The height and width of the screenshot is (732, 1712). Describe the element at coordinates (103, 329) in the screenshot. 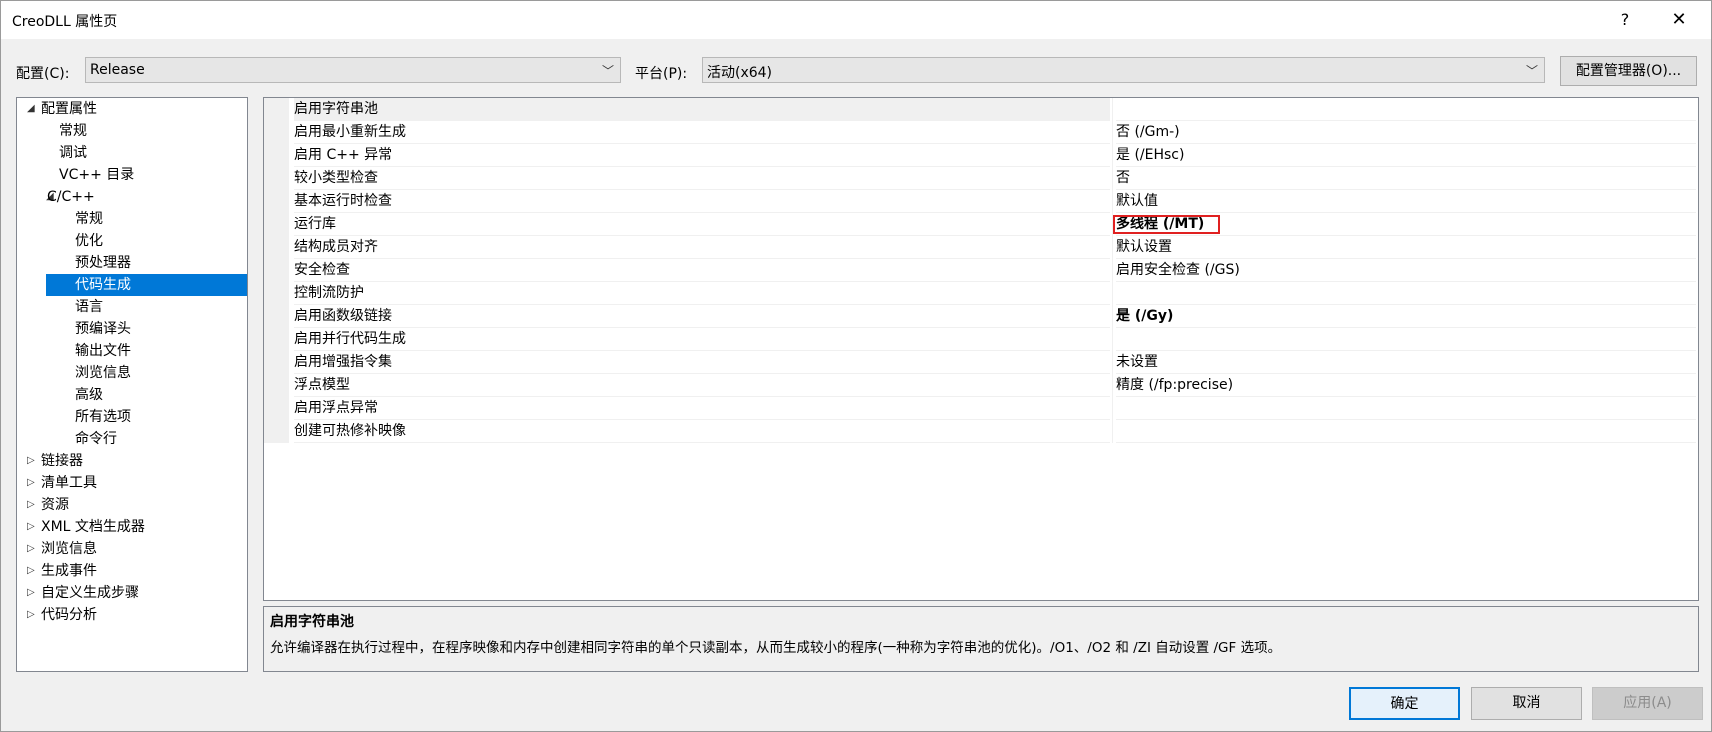

I see `tree-item-label: 预编译头` at that location.